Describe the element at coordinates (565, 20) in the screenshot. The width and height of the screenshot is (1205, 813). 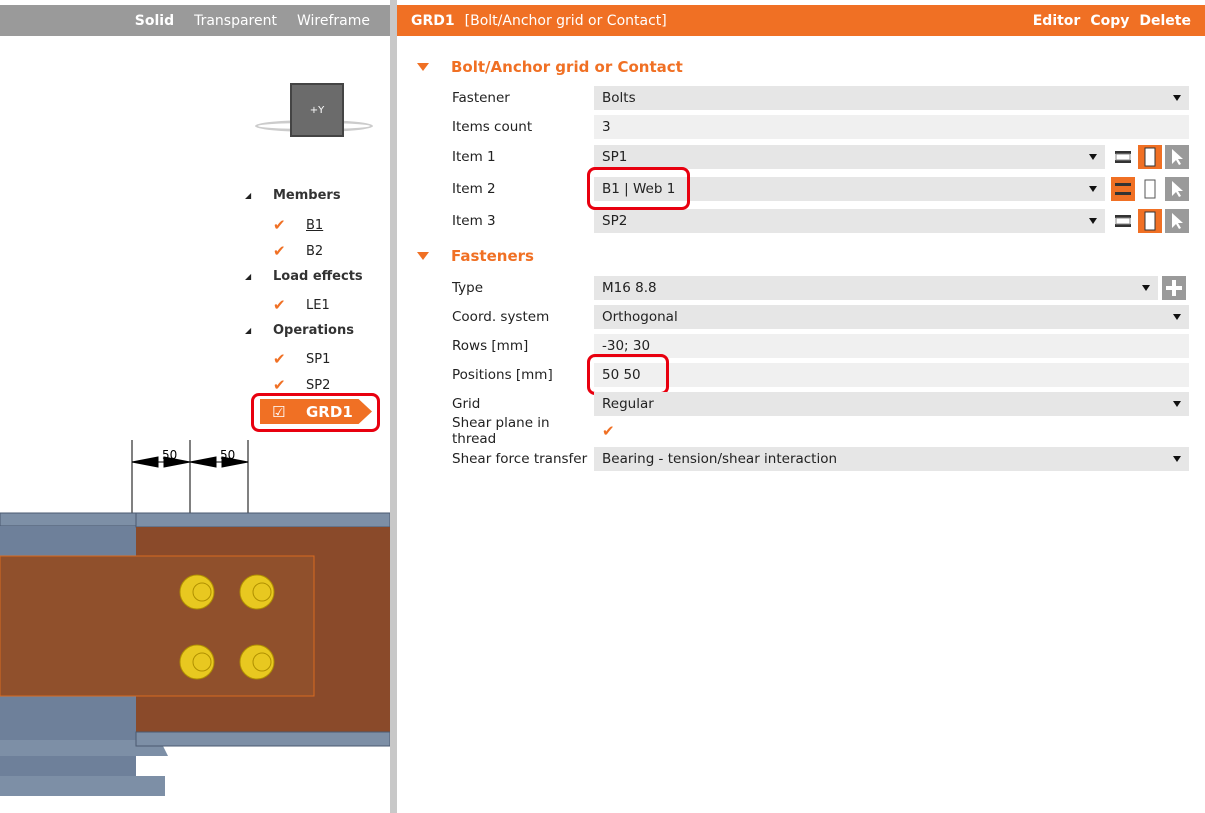
I see `operation-type: [Bolt/Anchor grid or Contact]` at that location.